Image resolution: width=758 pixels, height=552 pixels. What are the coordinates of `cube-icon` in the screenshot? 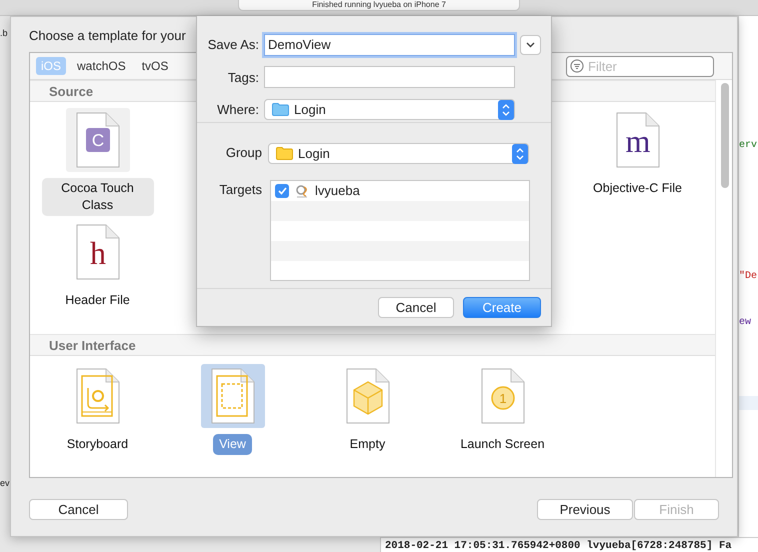 It's located at (368, 396).